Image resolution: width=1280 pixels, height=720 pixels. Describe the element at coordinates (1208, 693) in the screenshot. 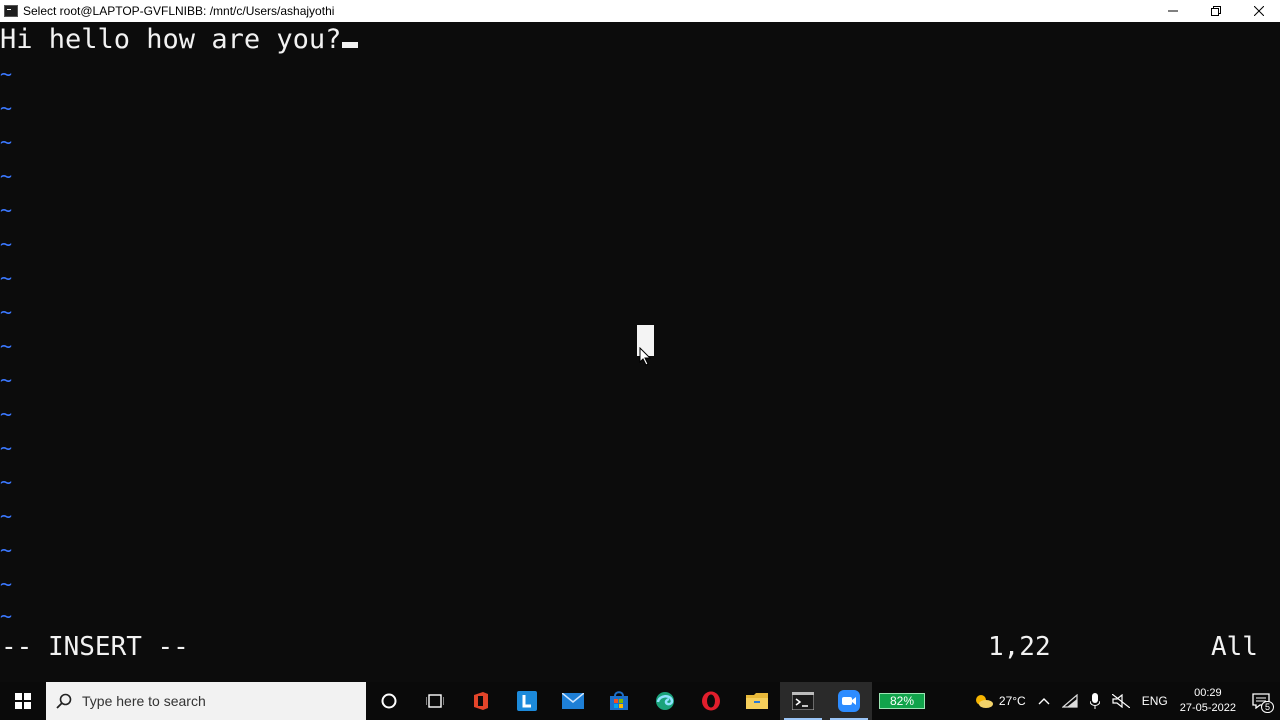

I see `clock-time: 00:29` at that location.